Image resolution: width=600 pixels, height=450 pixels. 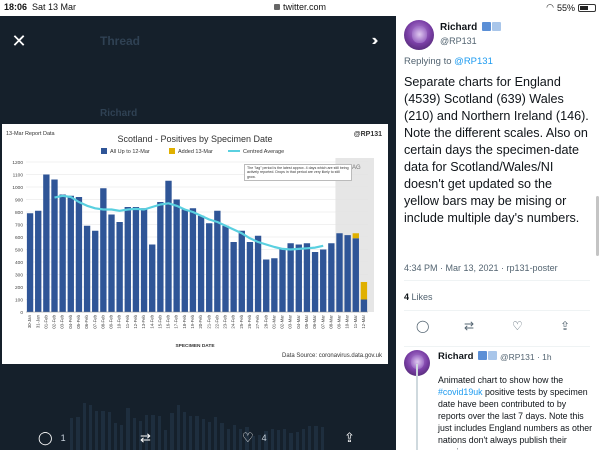 I want to click on share-button: ⇪, so click(x=565, y=326).